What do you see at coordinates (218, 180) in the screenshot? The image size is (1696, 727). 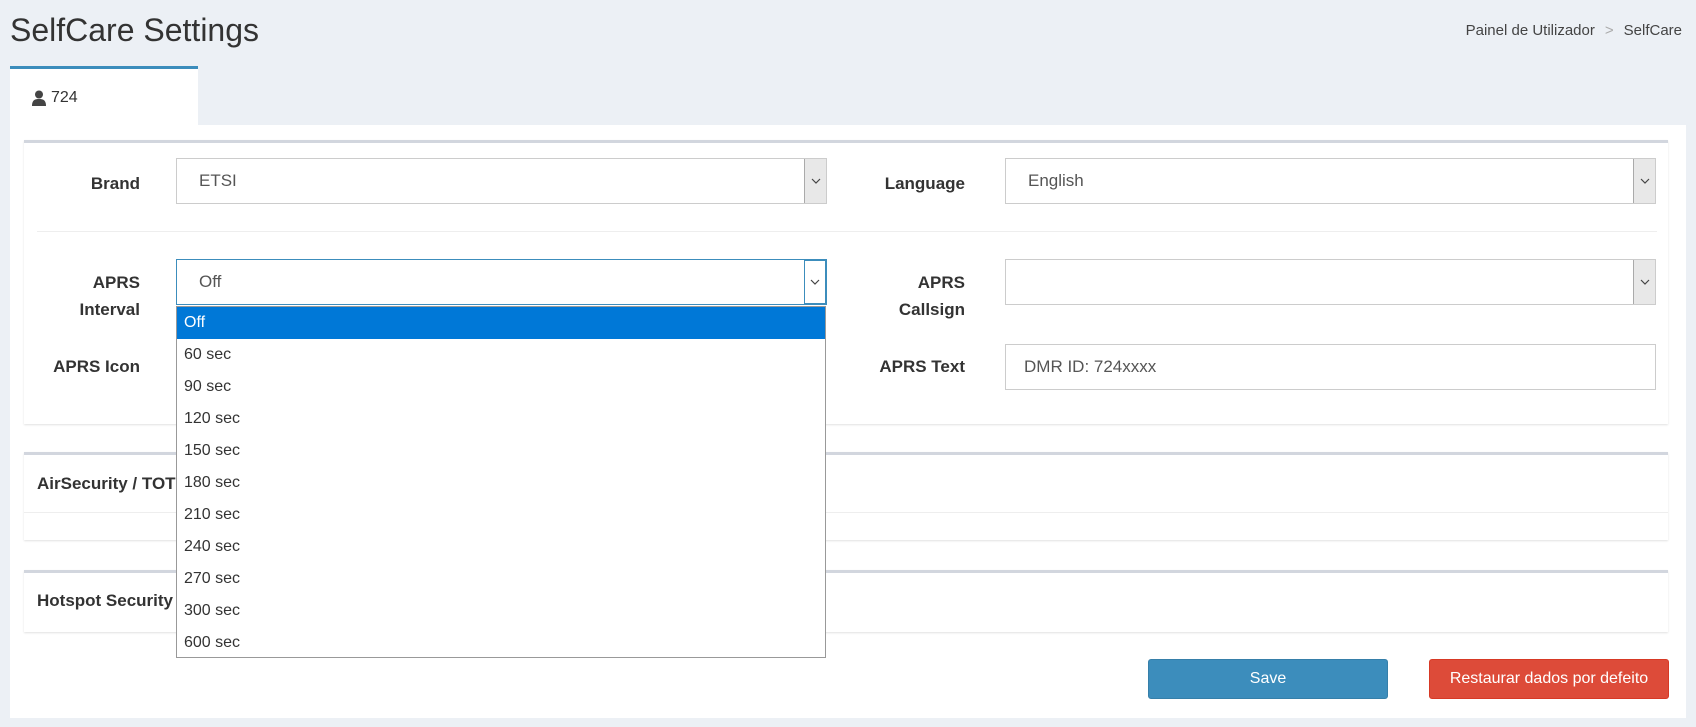 I see `brand-select-value: ETSI` at bounding box center [218, 180].